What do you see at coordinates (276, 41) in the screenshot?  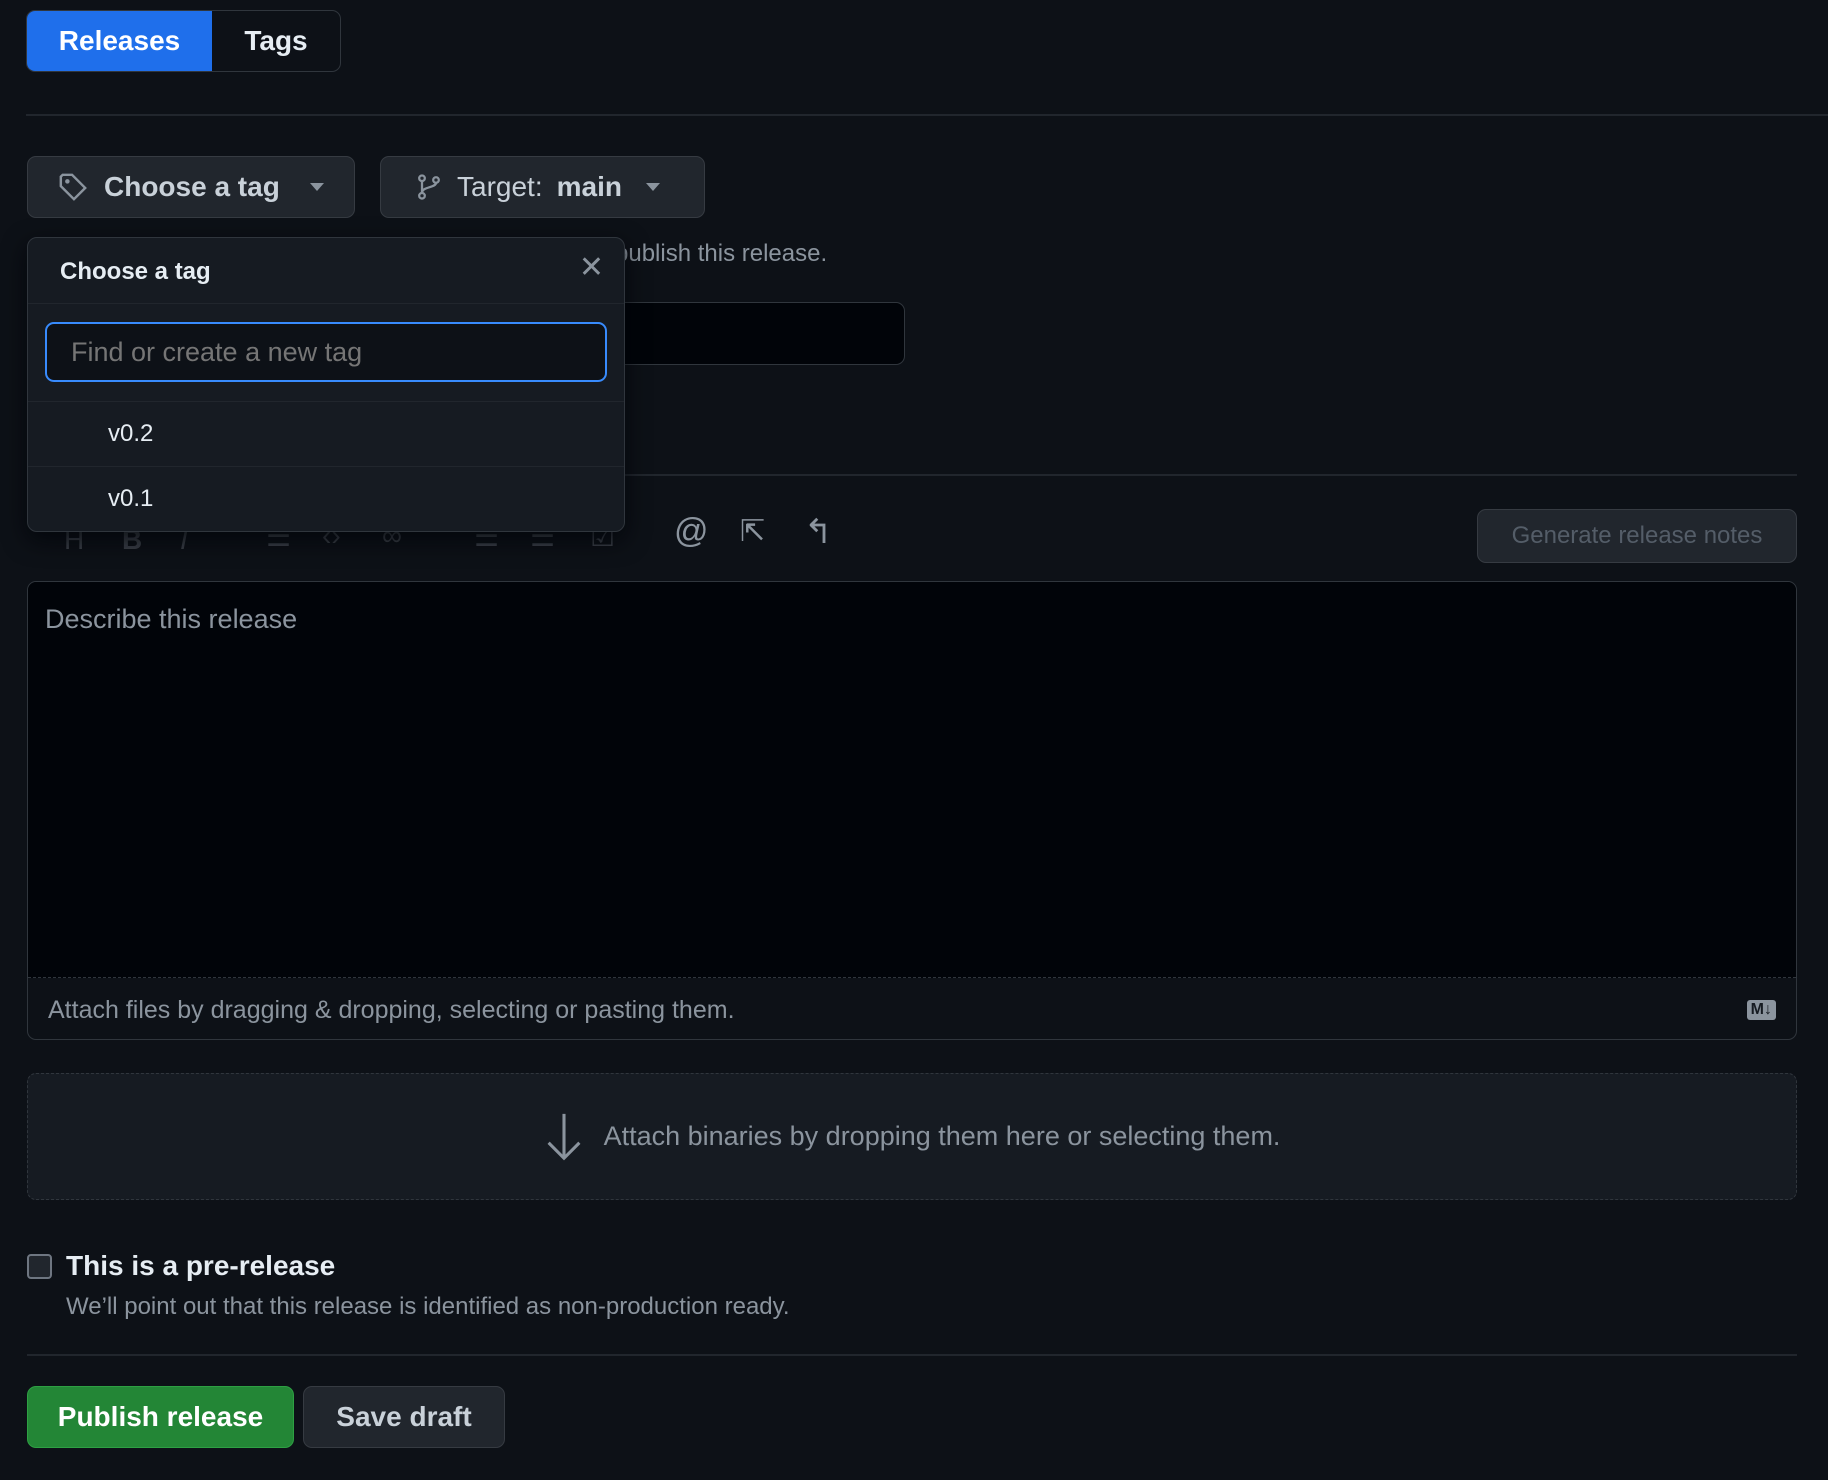 I see `tab-tags: Tags` at bounding box center [276, 41].